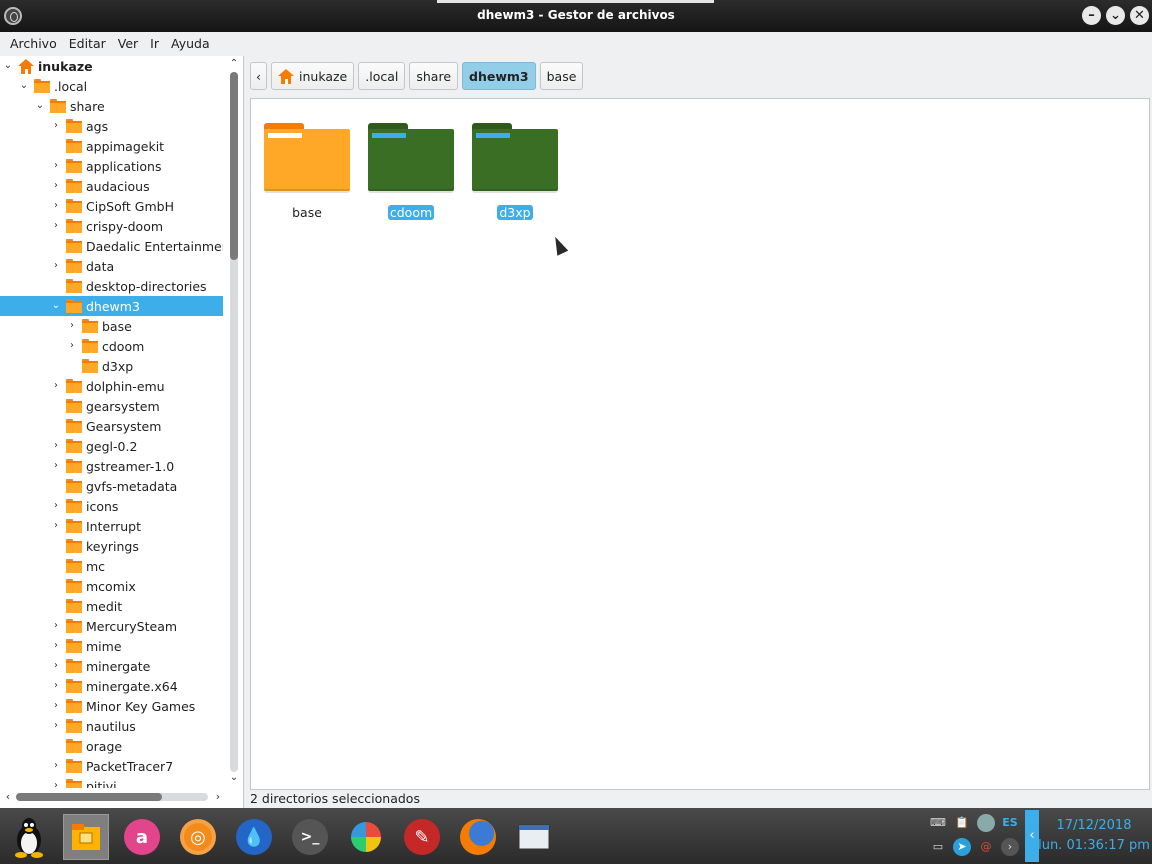  Describe the element at coordinates (142, 837) in the screenshot. I see `app-a-icon: a` at that location.